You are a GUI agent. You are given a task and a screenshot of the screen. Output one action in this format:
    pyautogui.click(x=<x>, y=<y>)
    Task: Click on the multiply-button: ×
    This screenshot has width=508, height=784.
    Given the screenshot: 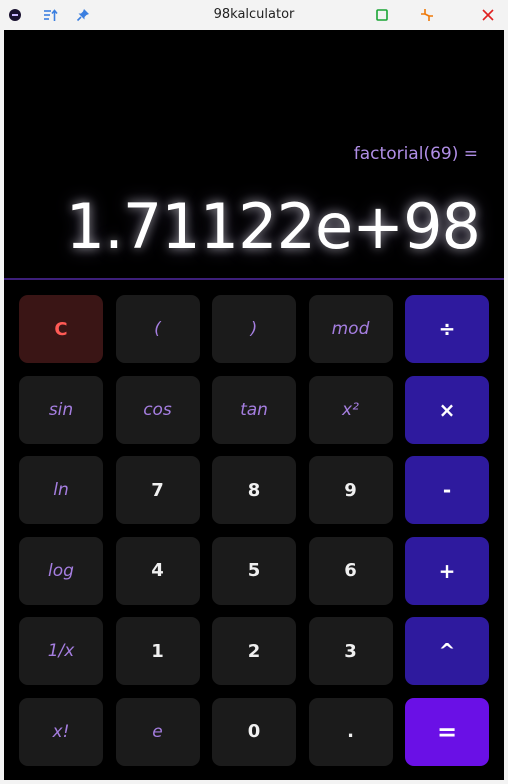 What is the action you would take?
    pyautogui.click(x=447, y=409)
    